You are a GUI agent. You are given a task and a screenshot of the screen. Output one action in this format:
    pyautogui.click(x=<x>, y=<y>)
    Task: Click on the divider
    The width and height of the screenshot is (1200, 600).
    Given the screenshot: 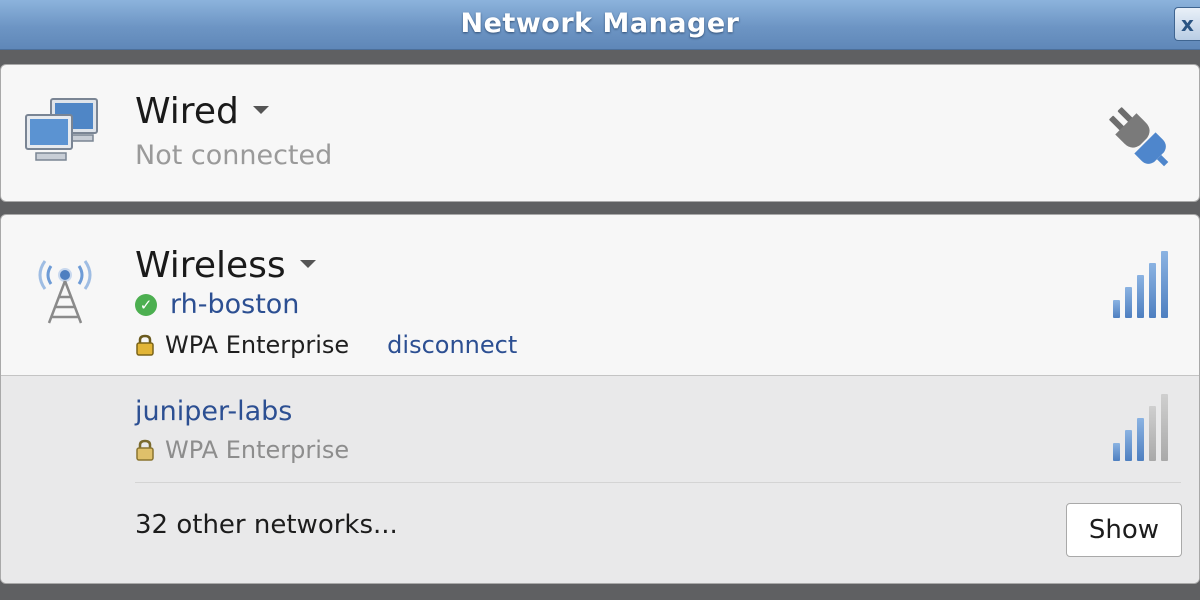 What is the action you would take?
    pyautogui.click(x=658, y=482)
    